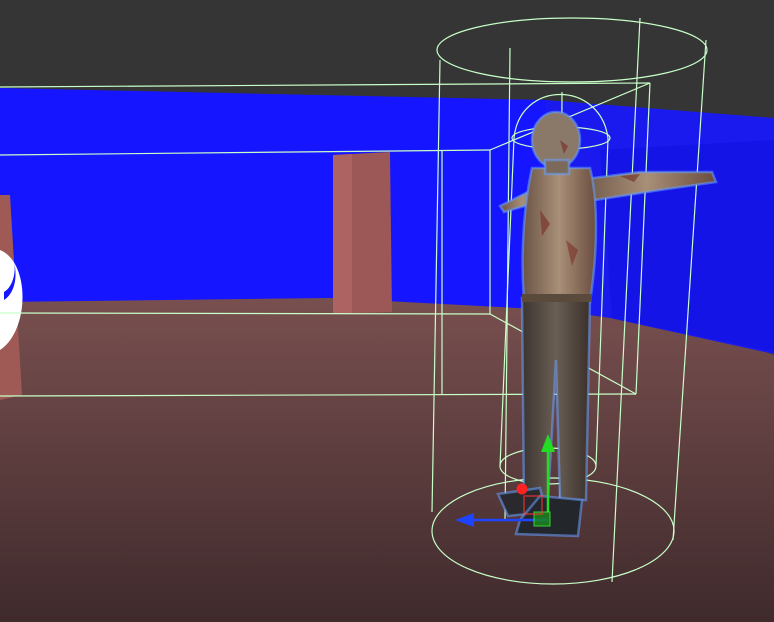 The height and width of the screenshot is (622, 774). I want to click on middle-pillar-highlight, so click(342, 234).